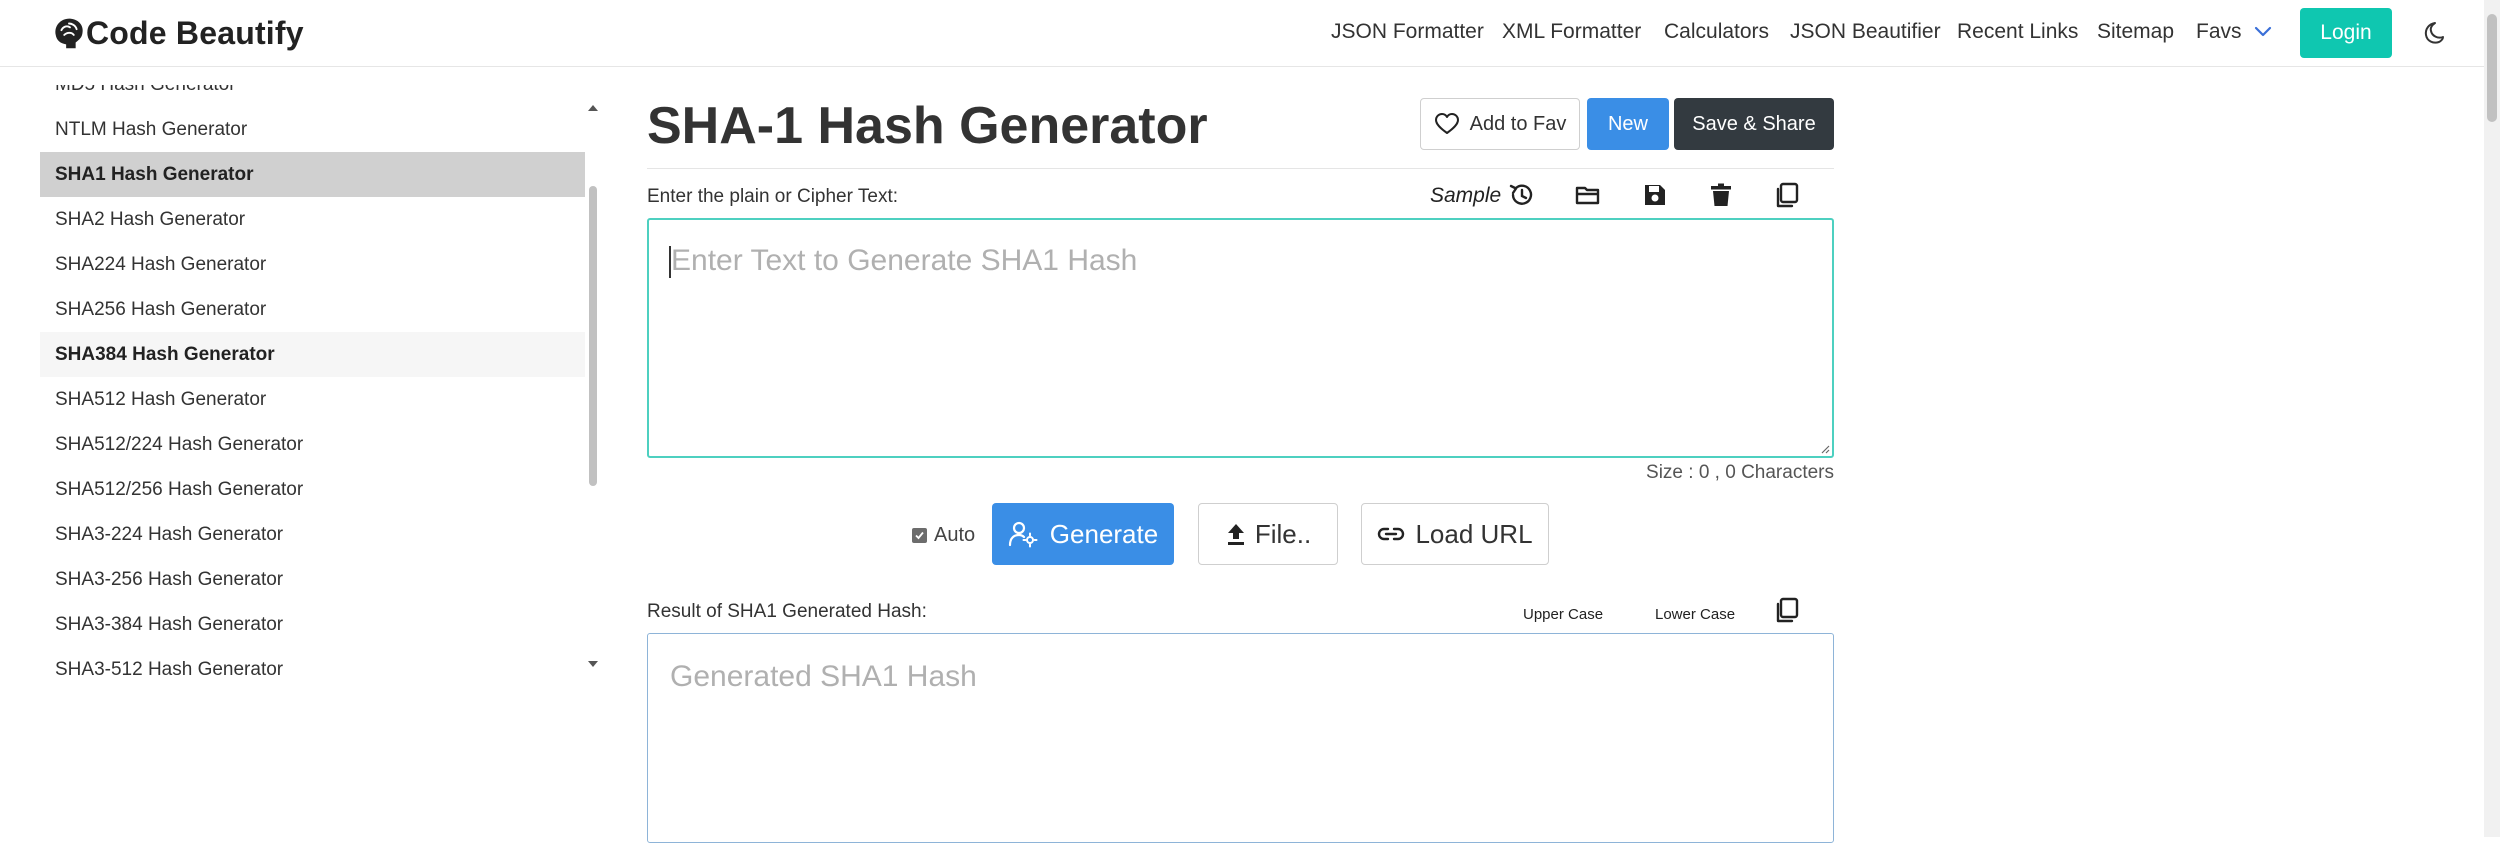 The height and width of the screenshot is (843, 2500). Describe the element at coordinates (1465, 196) in the screenshot. I see `sample-link: Sample` at that location.